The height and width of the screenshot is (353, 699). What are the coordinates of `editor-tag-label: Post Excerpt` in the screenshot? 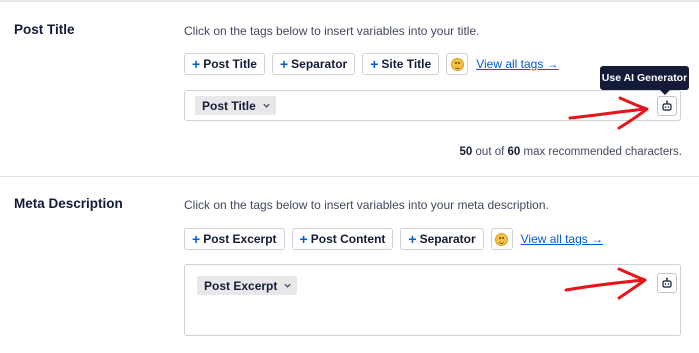 It's located at (241, 285).